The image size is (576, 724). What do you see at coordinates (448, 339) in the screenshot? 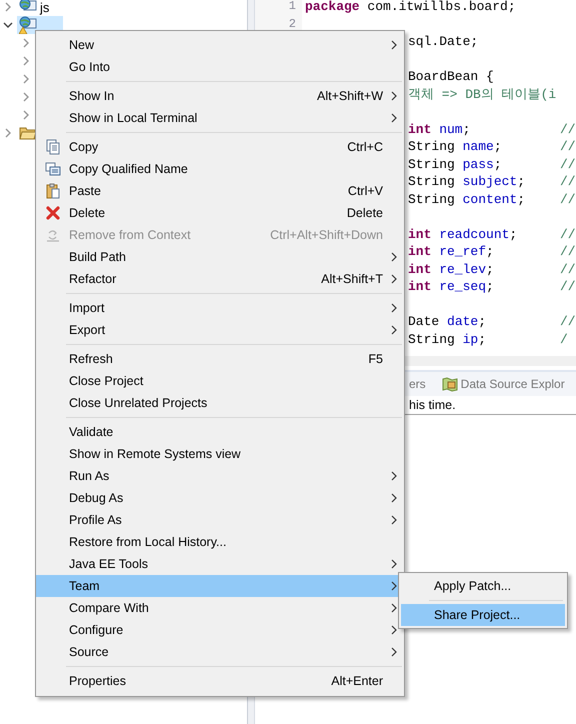
I see `code-text: String ip;` at bounding box center [448, 339].